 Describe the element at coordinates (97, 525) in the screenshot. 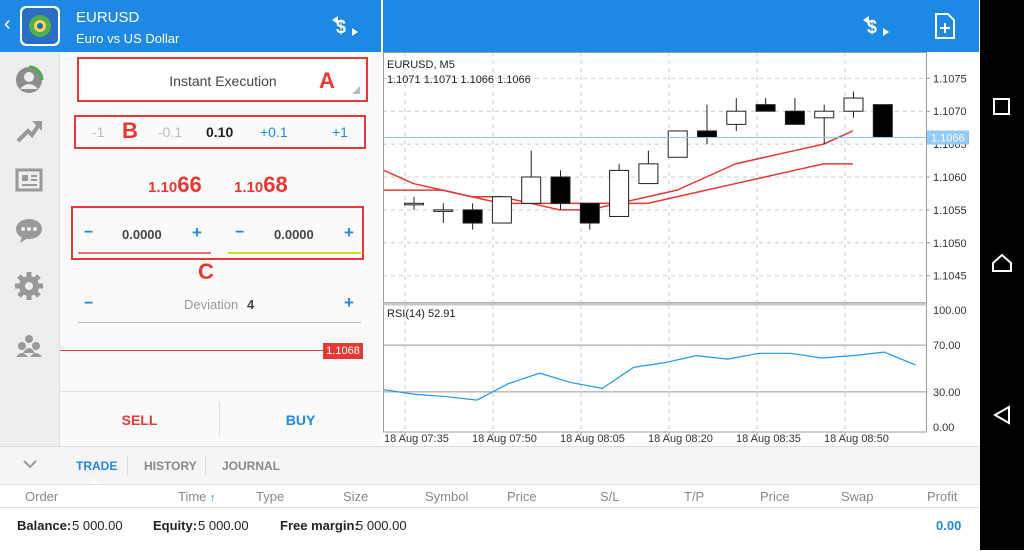

I see `balance-value: 5 000.00` at that location.